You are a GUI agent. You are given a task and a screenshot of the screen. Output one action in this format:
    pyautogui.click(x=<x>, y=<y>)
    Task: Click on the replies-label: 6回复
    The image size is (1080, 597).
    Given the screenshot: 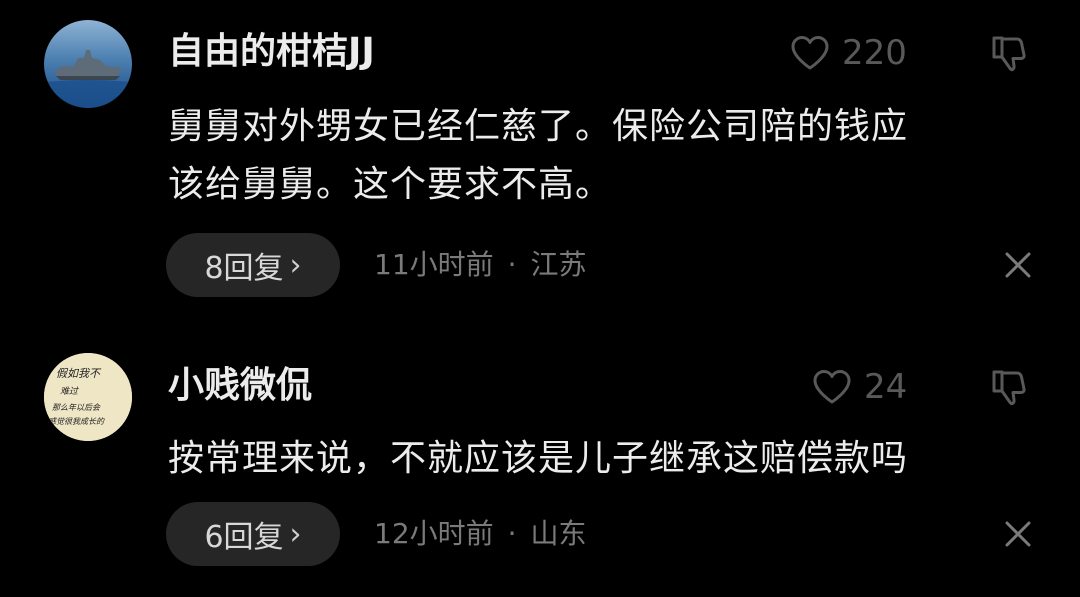 What is the action you would take?
    pyautogui.click(x=244, y=537)
    